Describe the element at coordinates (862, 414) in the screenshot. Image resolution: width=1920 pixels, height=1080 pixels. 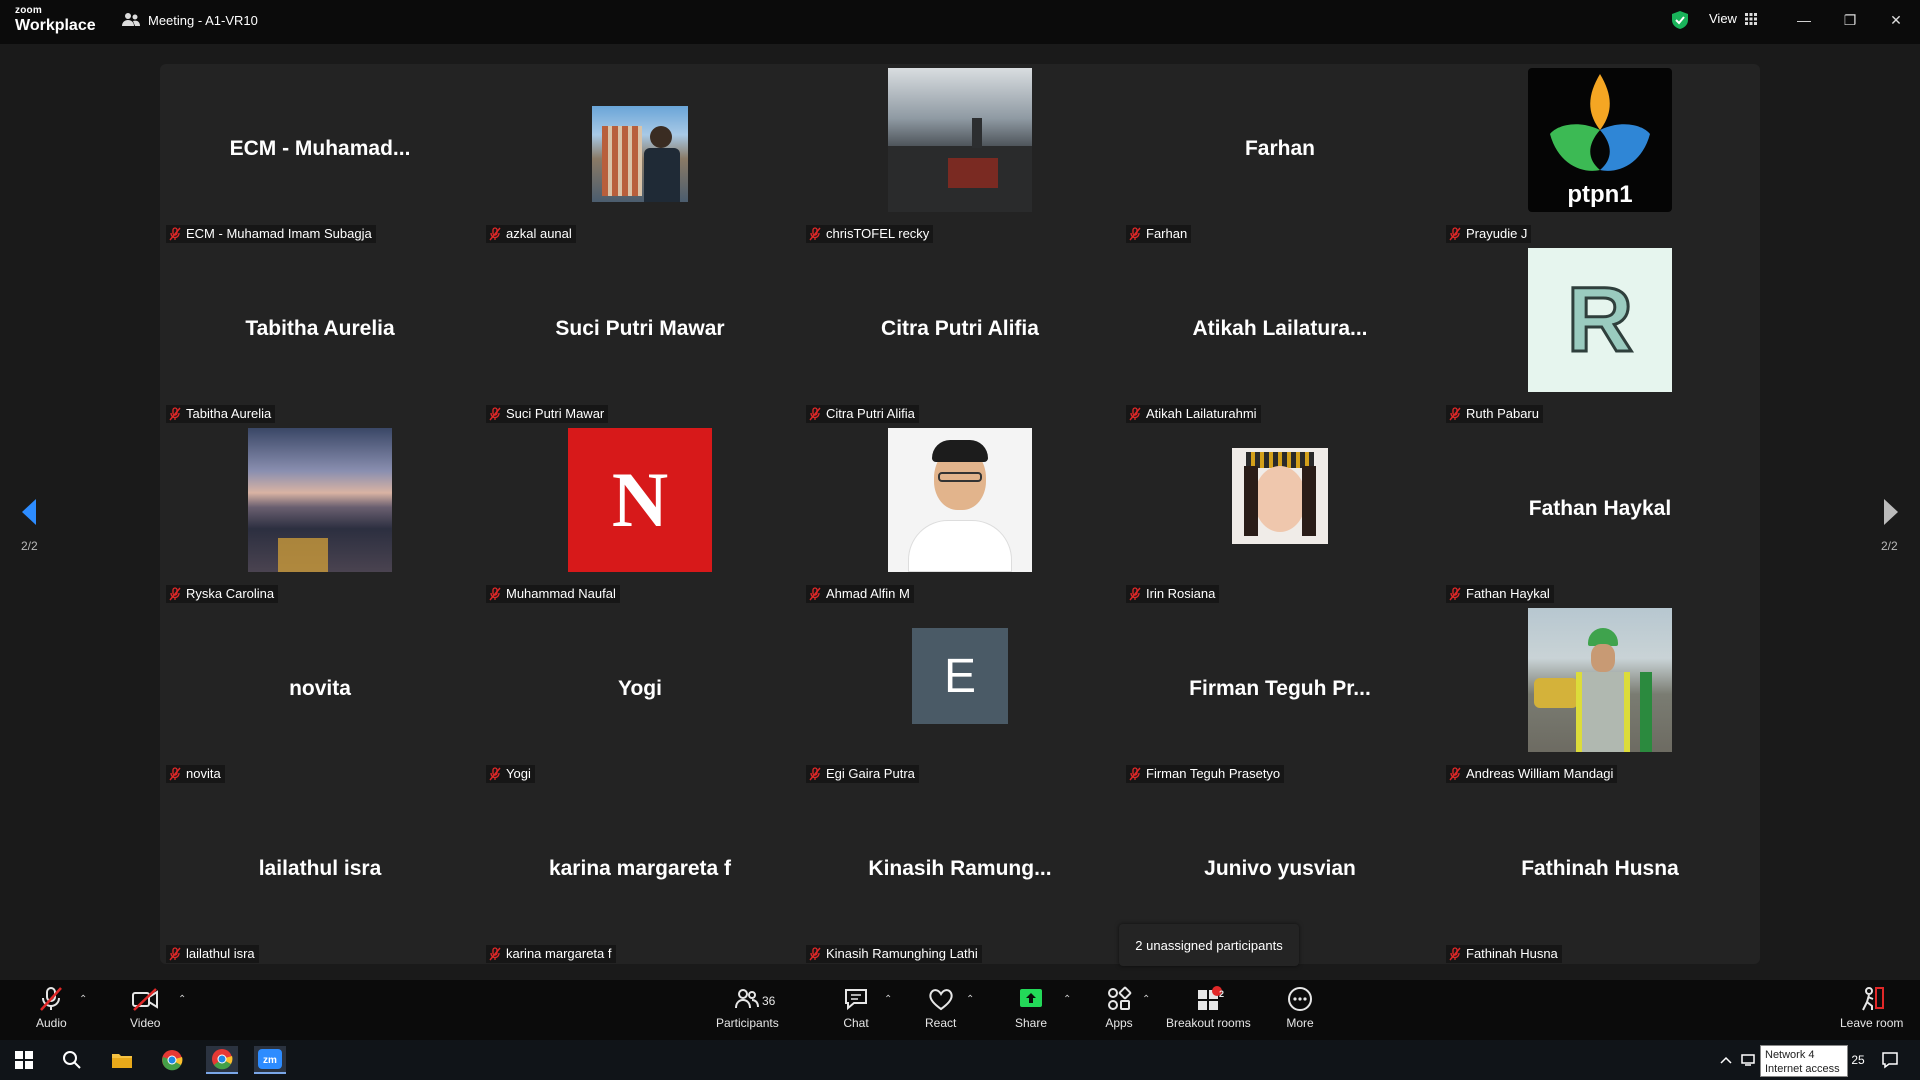
I see `participant-name-label: Citra Putri Alifia` at that location.